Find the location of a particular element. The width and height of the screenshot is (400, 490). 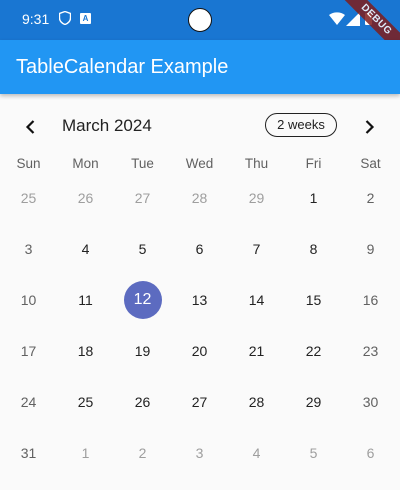

dow-fri: Fri is located at coordinates (313, 163).